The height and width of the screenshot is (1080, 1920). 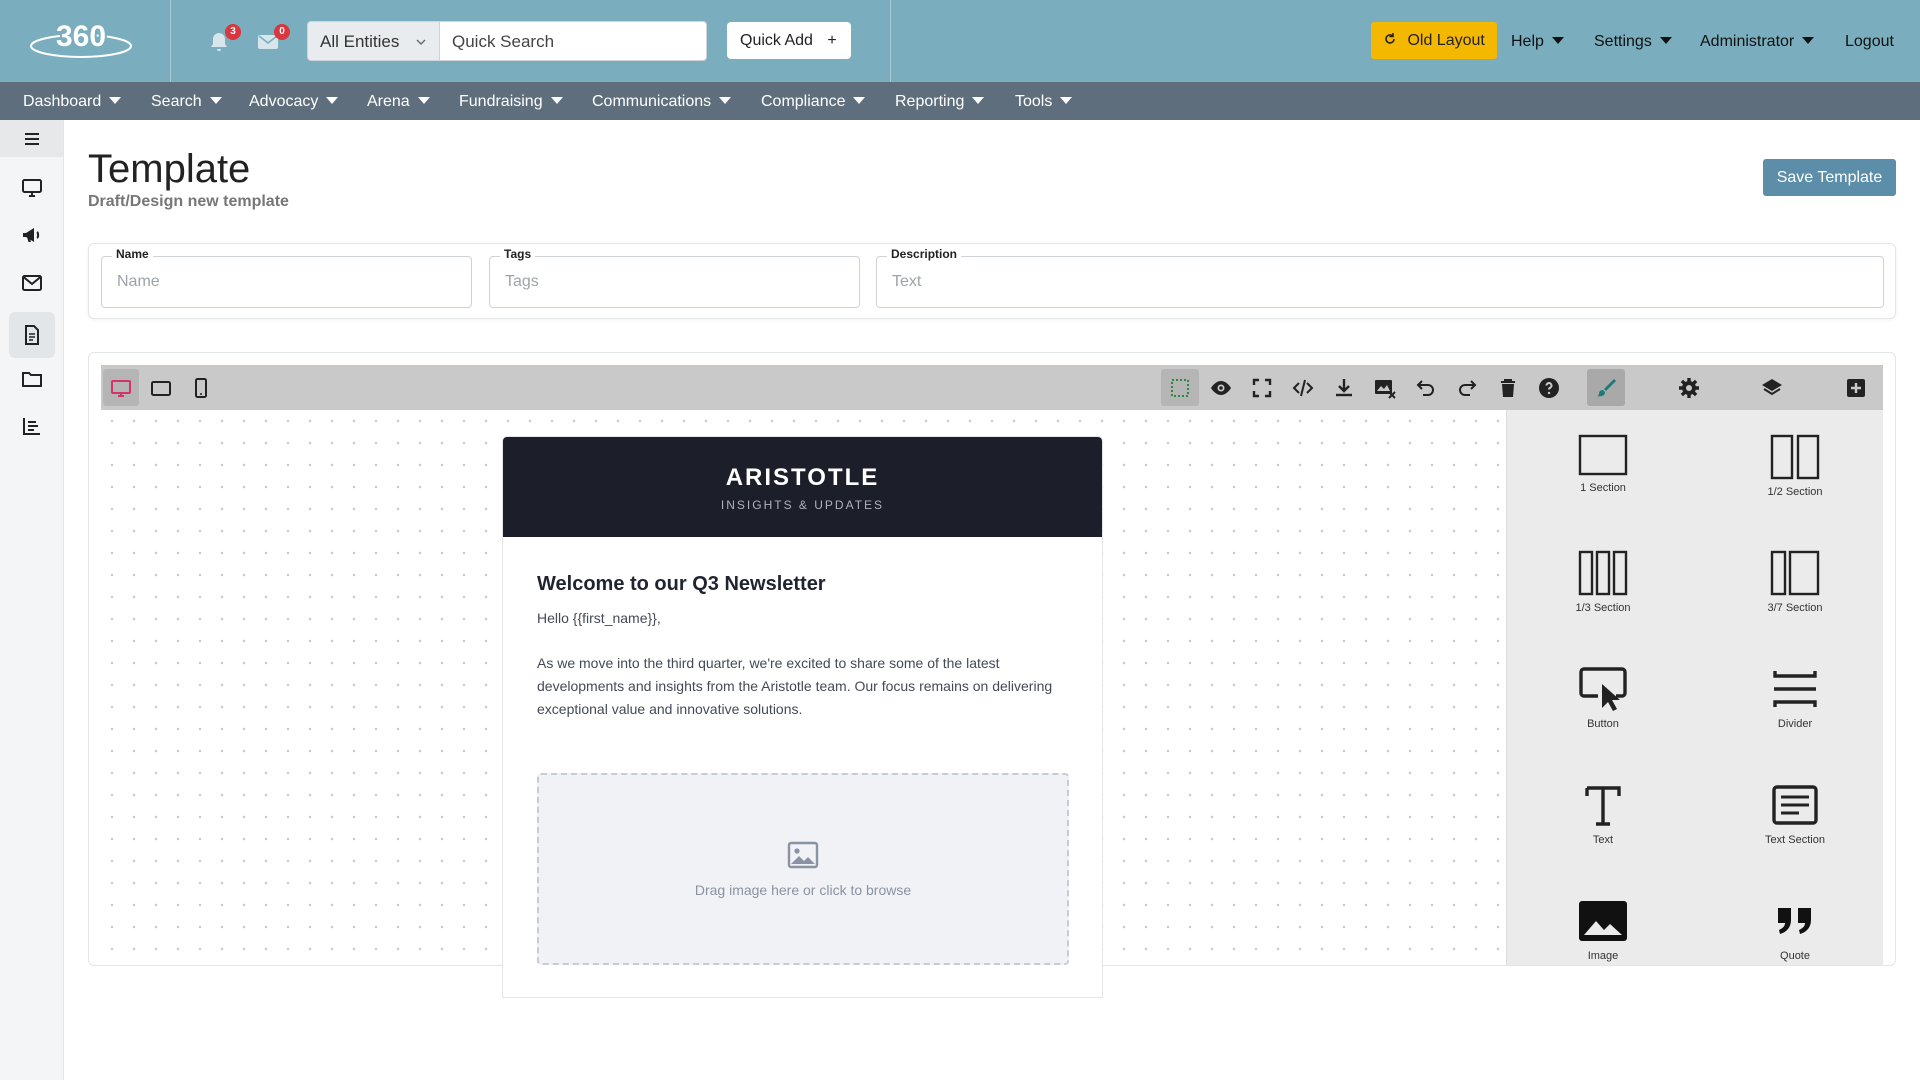 What do you see at coordinates (72, 102) in the screenshot?
I see `nav-dashboard: Dashboard` at bounding box center [72, 102].